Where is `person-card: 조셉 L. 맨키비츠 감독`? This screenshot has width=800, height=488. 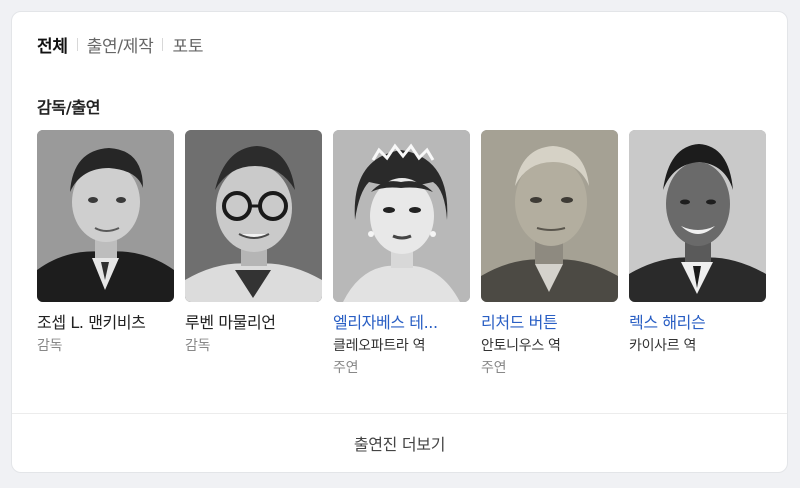
person-card: 조셉 L. 맨키비츠 감독 is located at coordinates (105, 254).